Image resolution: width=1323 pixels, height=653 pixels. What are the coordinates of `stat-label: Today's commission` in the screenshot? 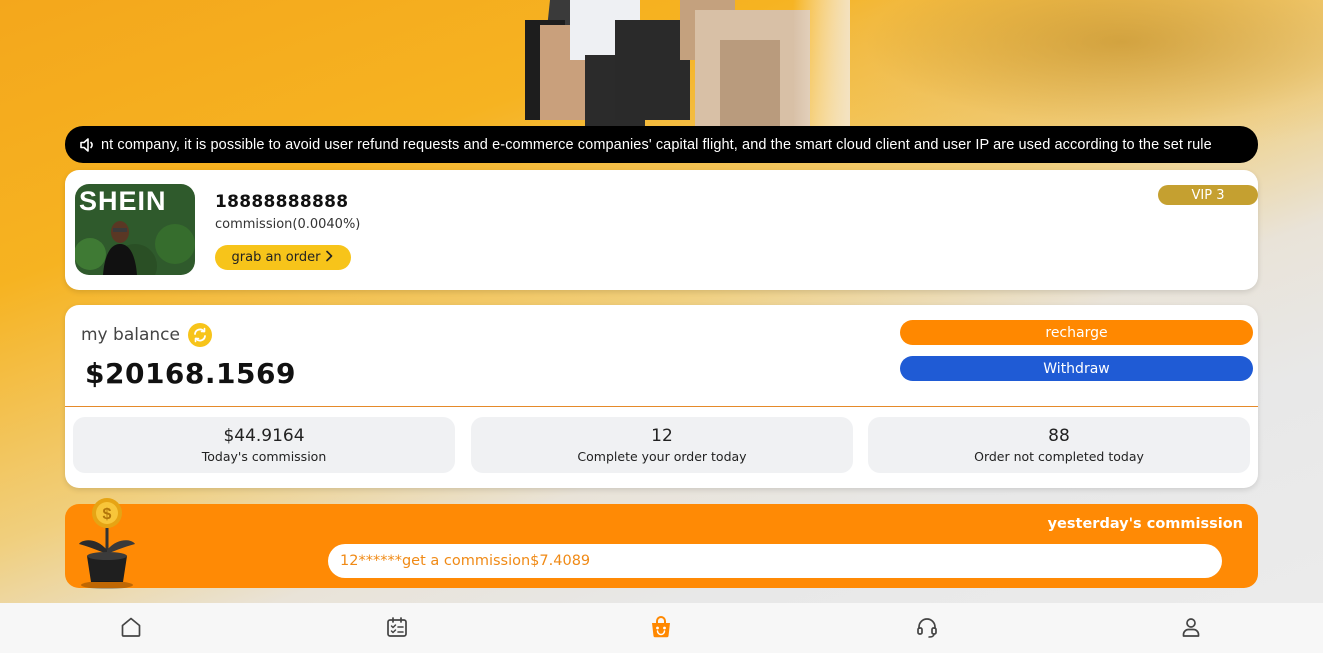 It's located at (264, 456).